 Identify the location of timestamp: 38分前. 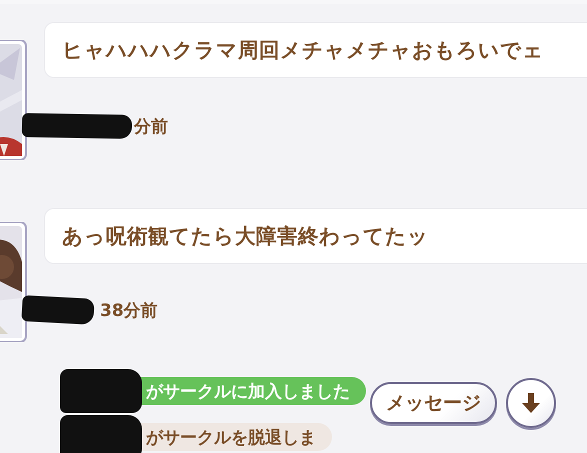
(129, 311).